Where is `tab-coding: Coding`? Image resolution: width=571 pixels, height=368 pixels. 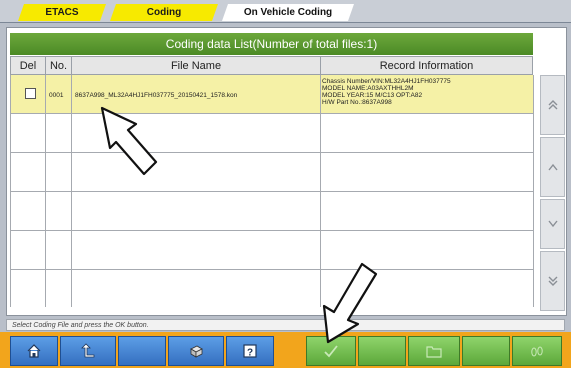
tab-coding: Coding is located at coordinates (164, 12).